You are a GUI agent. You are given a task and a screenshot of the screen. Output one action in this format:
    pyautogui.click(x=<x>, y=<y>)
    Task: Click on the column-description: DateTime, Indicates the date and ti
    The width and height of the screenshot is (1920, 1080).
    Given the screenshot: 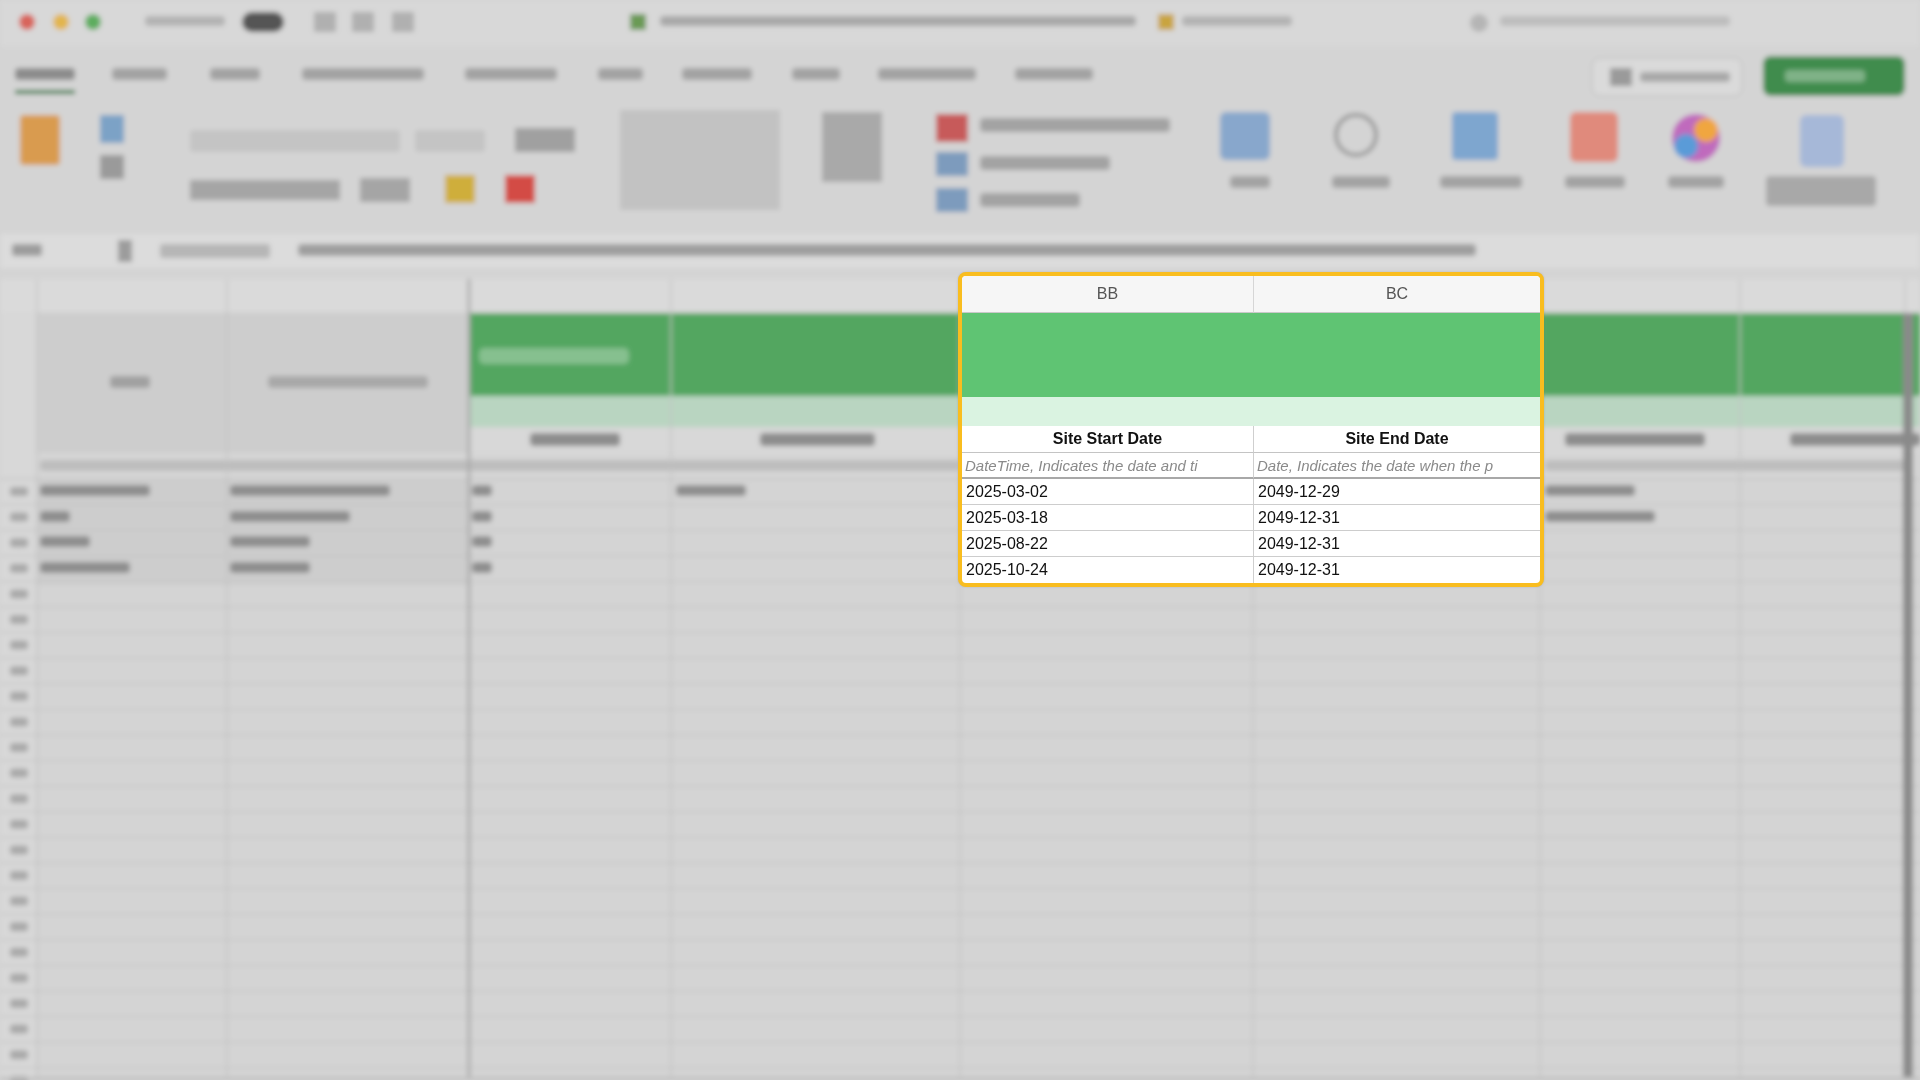 What is the action you would take?
    pyautogui.click(x=1107, y=466)
    